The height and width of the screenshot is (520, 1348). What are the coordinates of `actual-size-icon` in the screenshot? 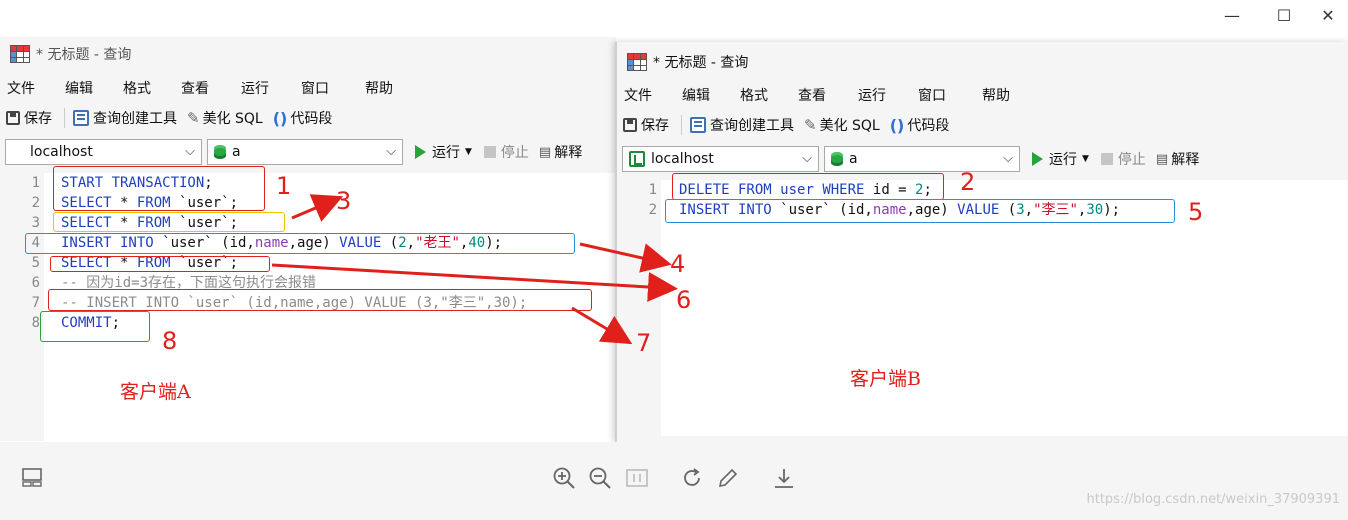 It's located at (637, 478).